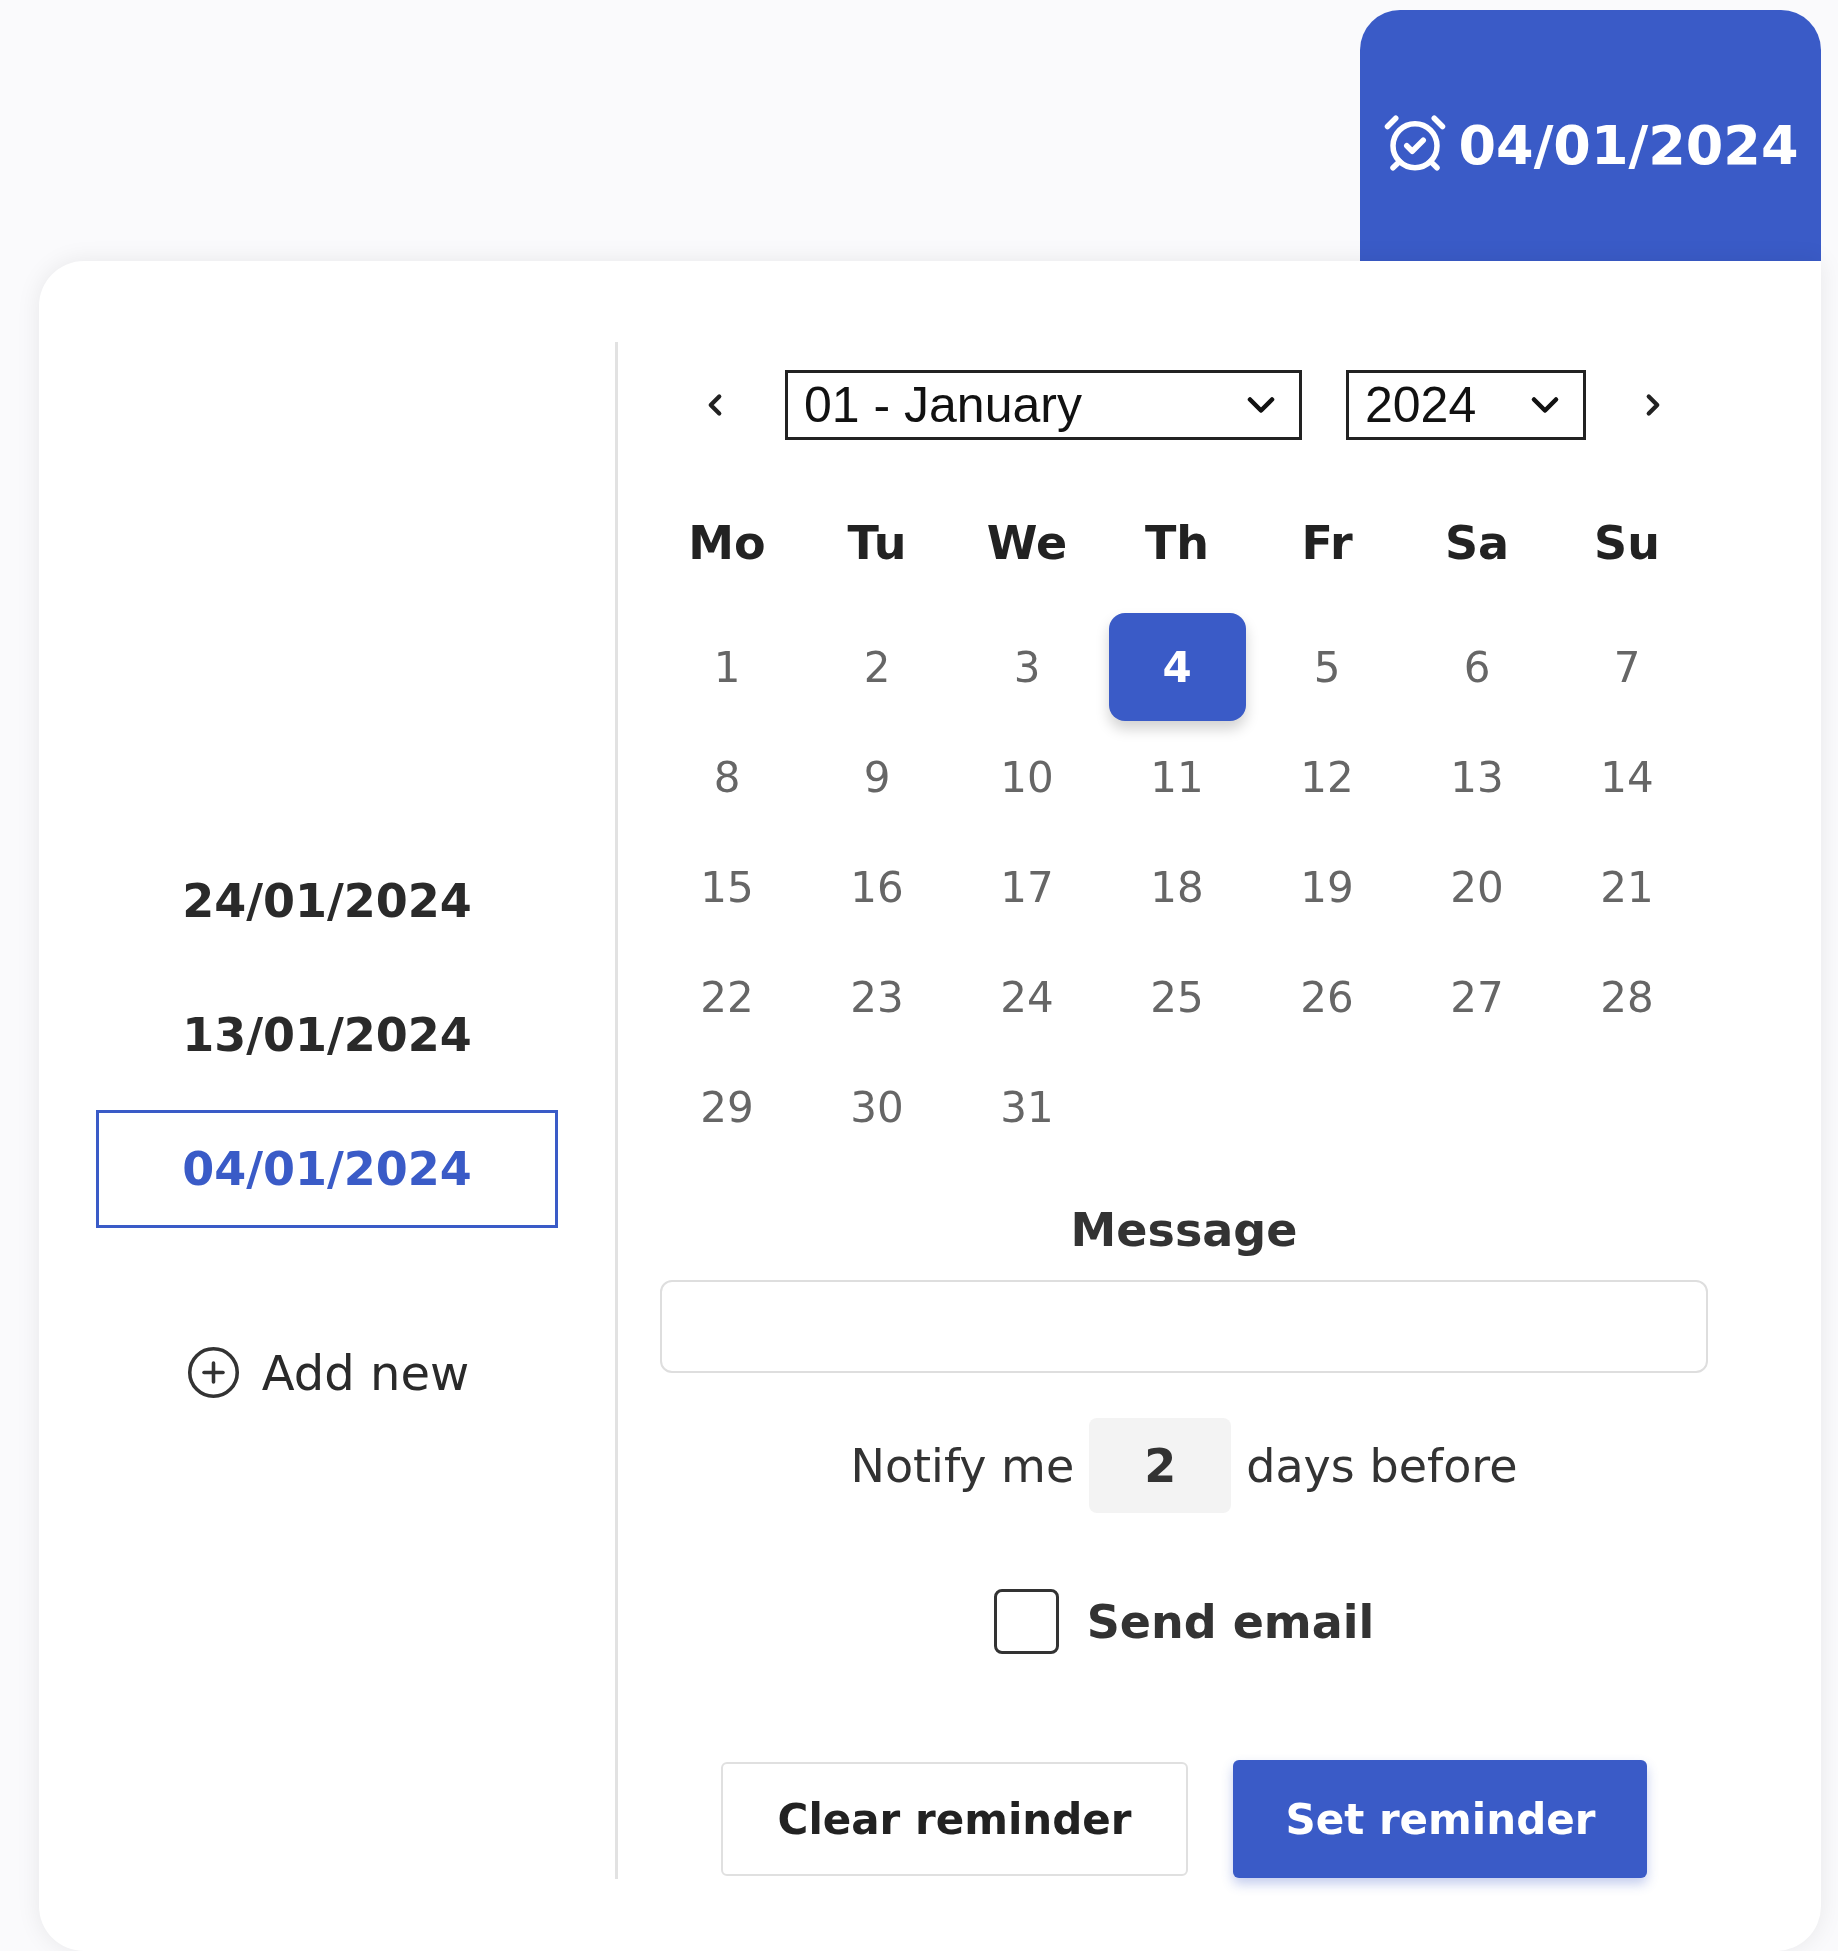 The image size is (1838, 1951). What do you see at coordinates (1327, 997) in the screenshot?
I see `calendar-day: 26` at bounding box center [1327, 997].